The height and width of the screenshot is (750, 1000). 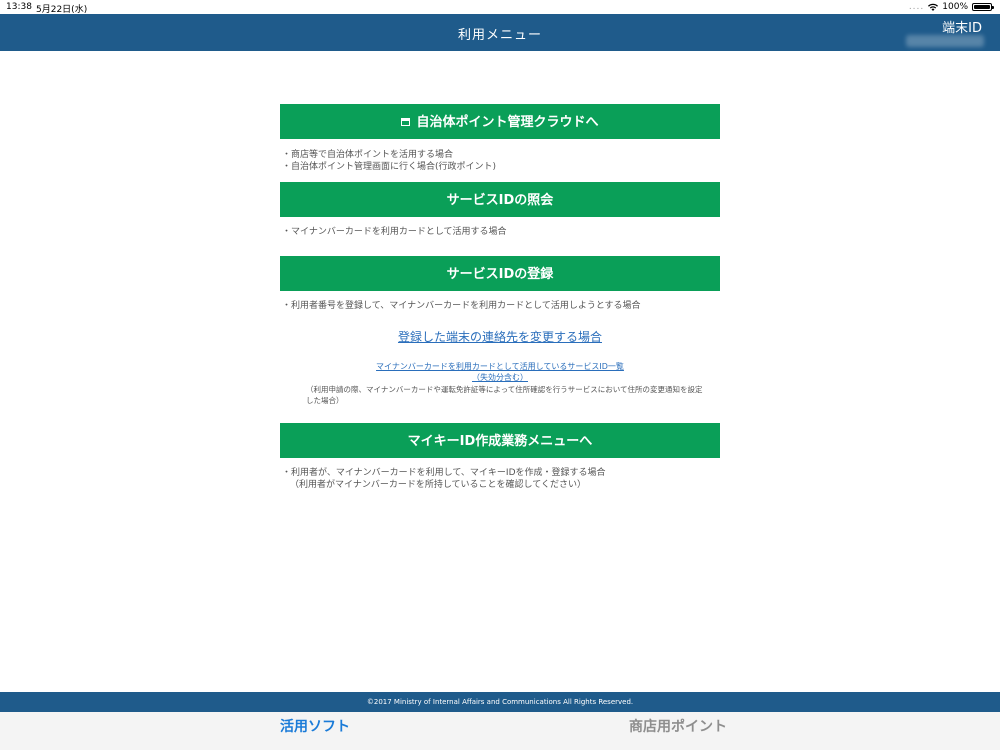 What do you see at coordinates (500, 273) in the screenshot?
I see `service-id-register-button: サービスIDの登録` at bounding box center [500, 273].